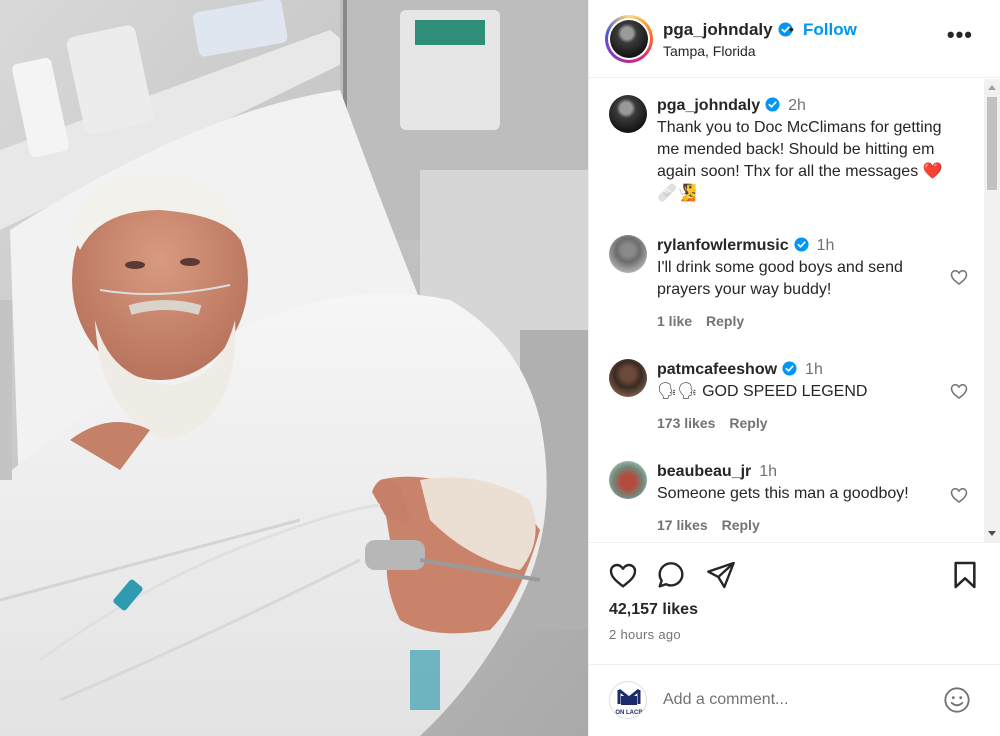 The height and width of the screenshot is (736, 1000). What do you see at coordinates (704, 471) in the screenshot?
I see `comment-username: beaubeau_jr` at bounding box center [704, 471].